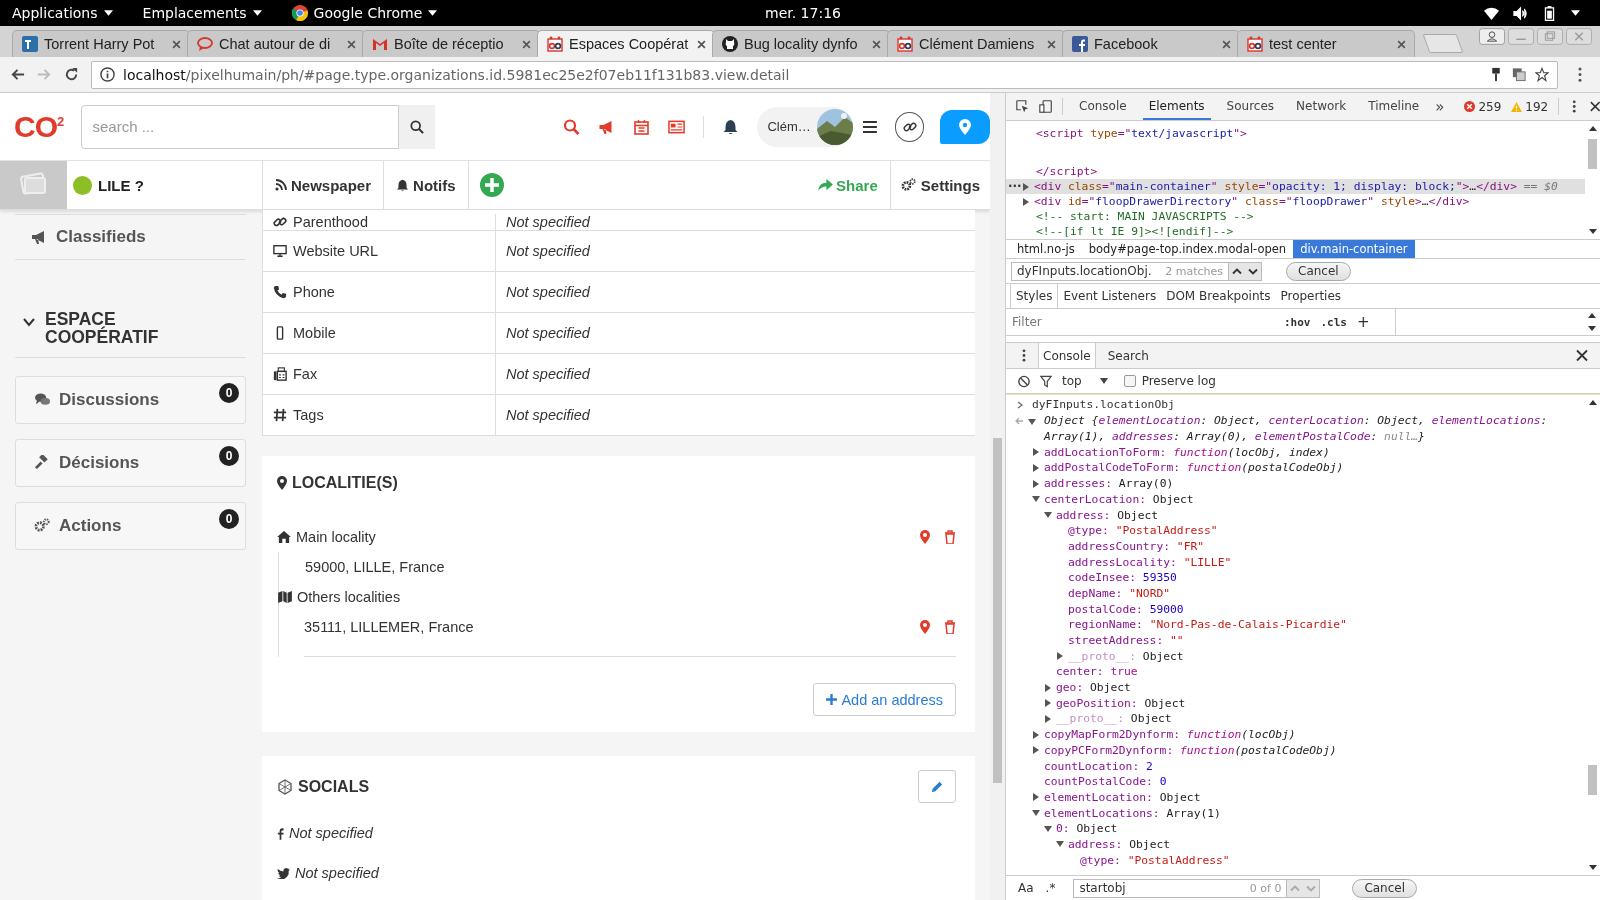 Image resolution: width=1600 pixels, height=900 pixels. What do you see at coordinates (1034, 296) in the screenshot?
I see `panel-tab: Styles` at bounding box center [1034, 296].